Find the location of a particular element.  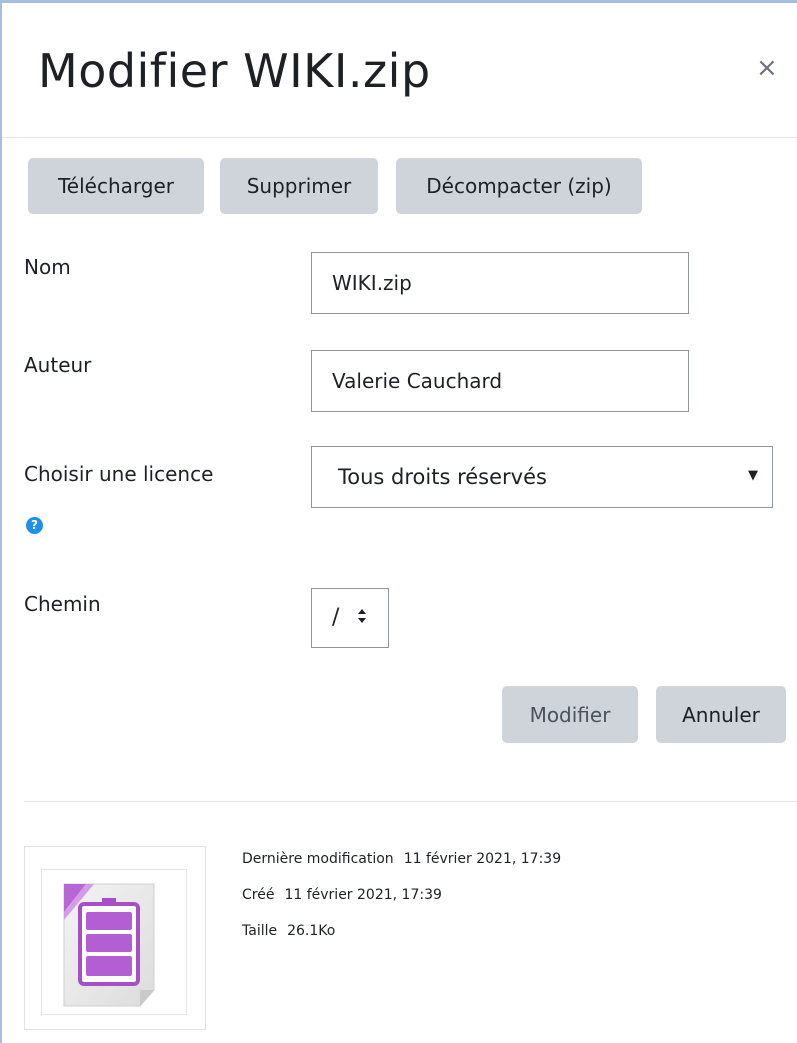

license-select: Tous droits réservés ▼ is located at coordinates (542, 477).